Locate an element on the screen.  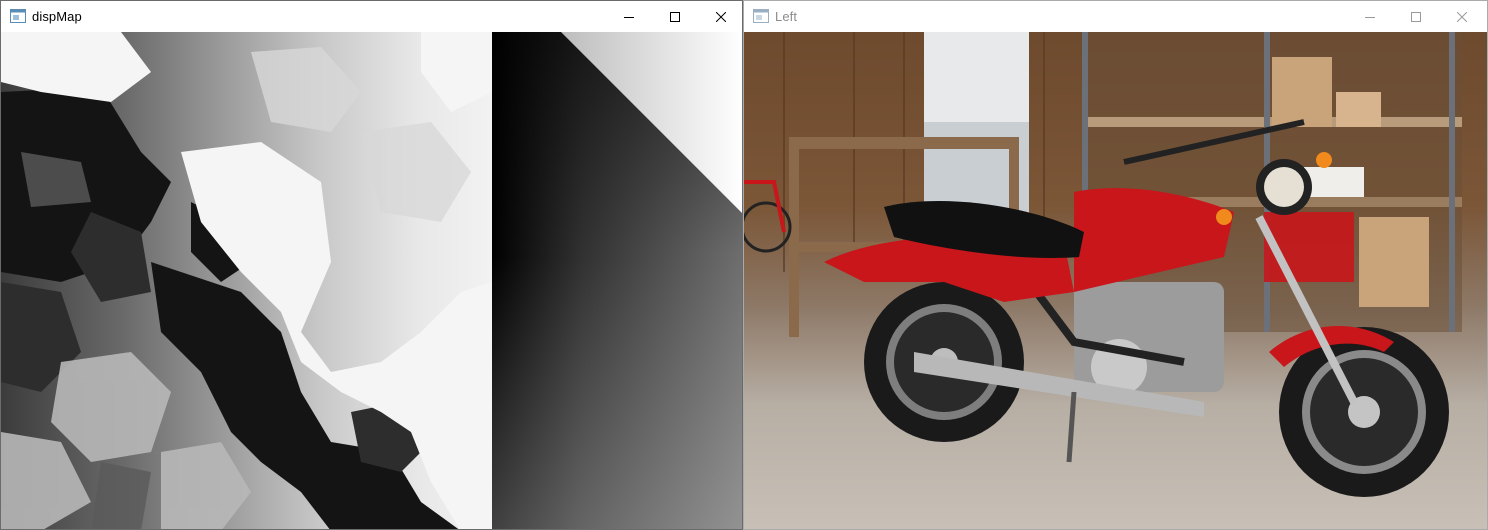
window-title: Left is located at coordinates (786, 16).